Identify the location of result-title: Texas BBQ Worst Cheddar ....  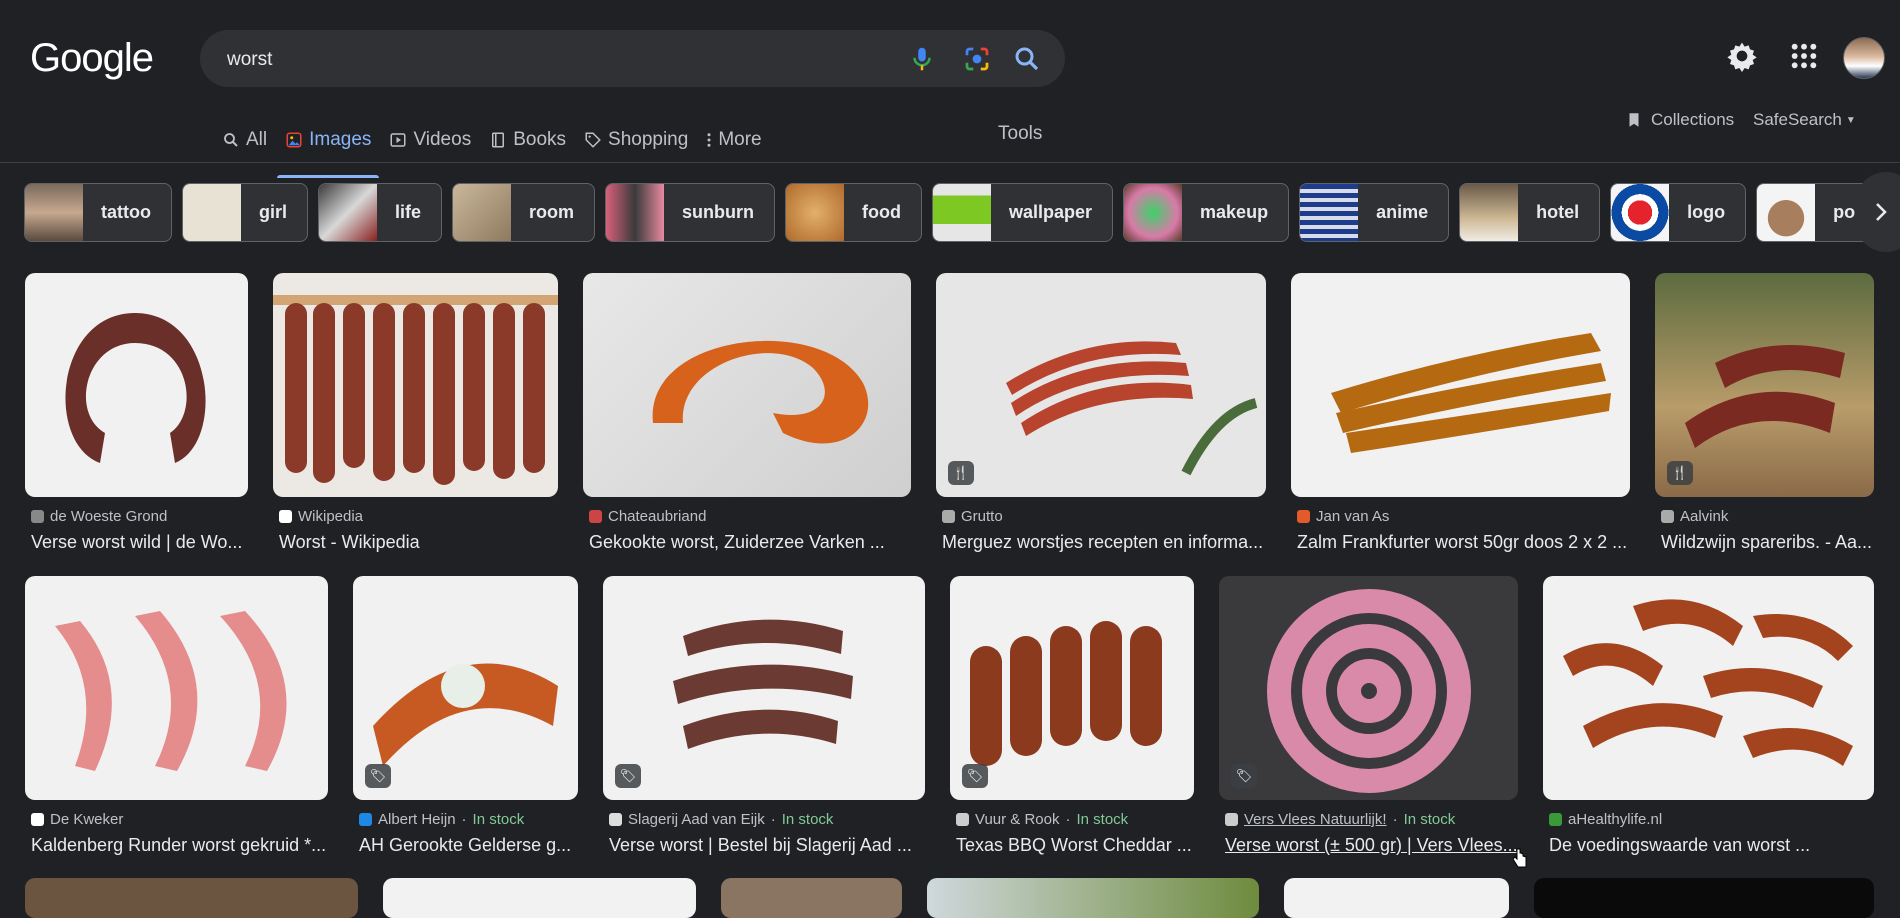
(1075, 845).